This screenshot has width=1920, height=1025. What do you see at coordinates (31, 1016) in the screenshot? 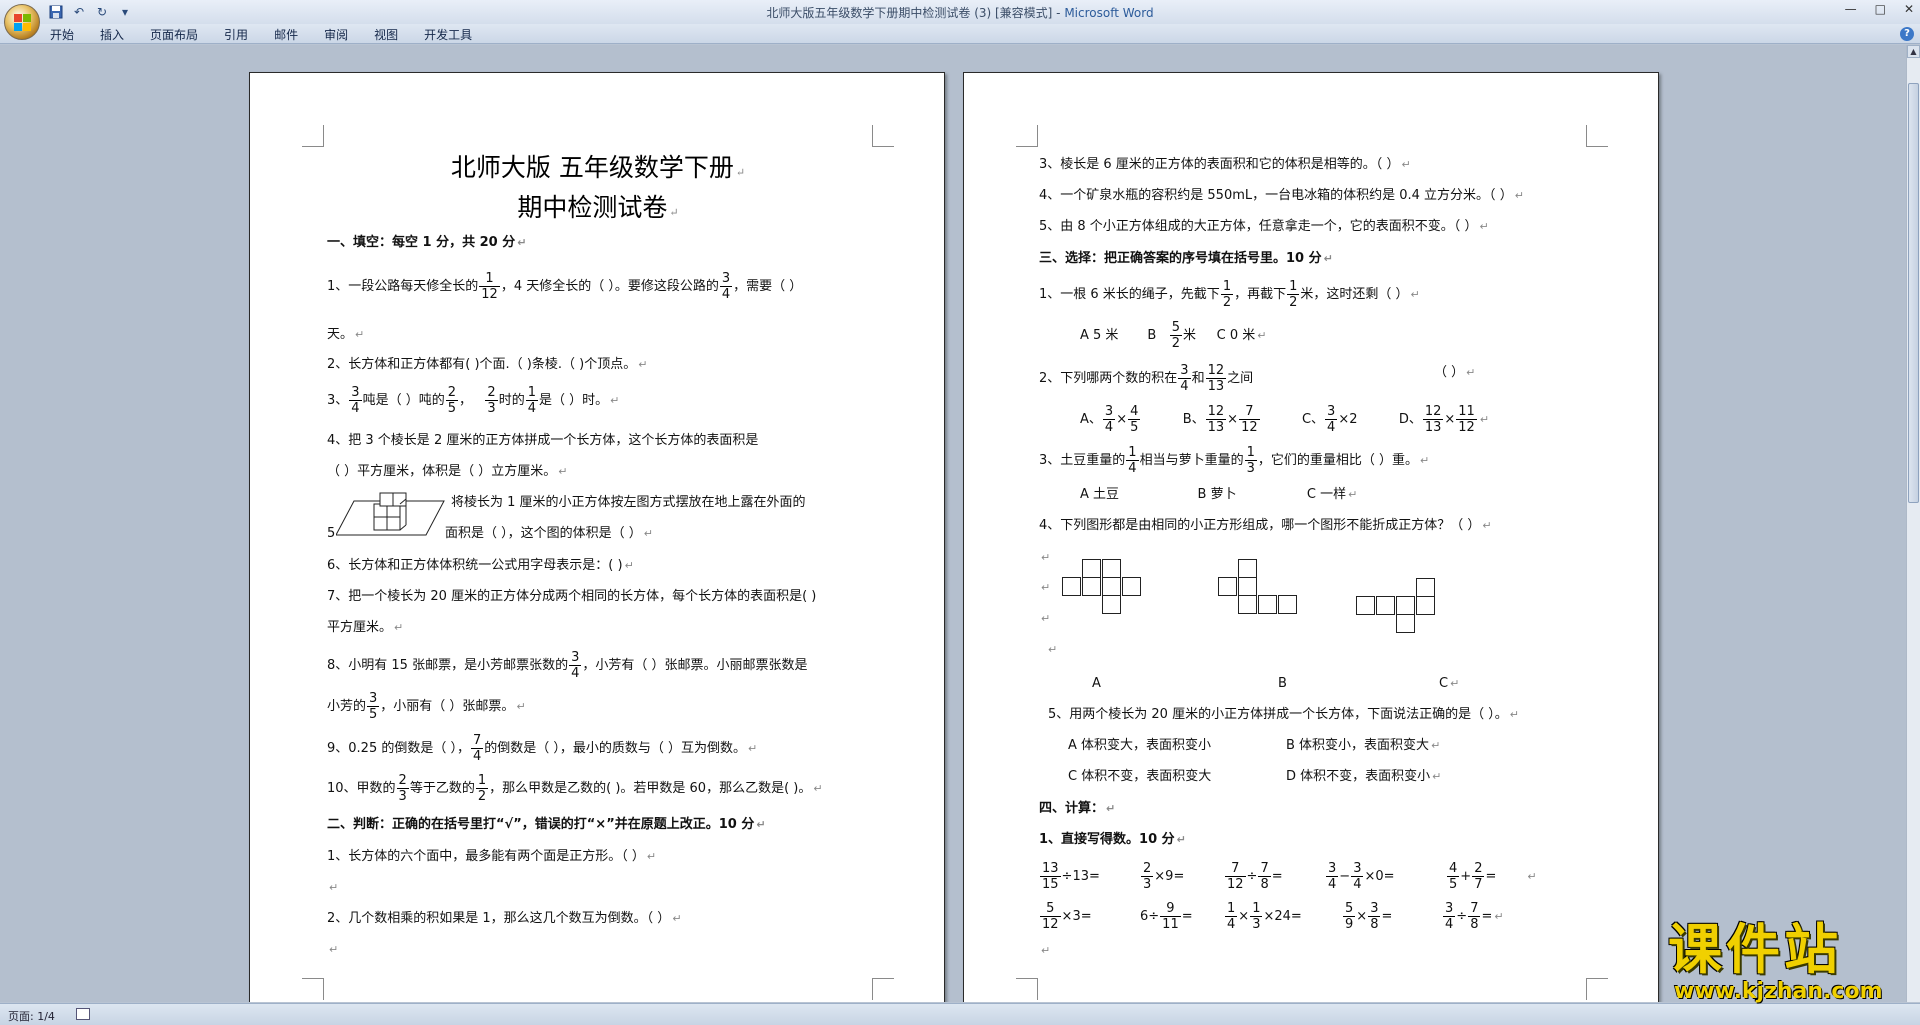
I see `page-count: 页面: 1/4` at bounding box center [31, 1016].